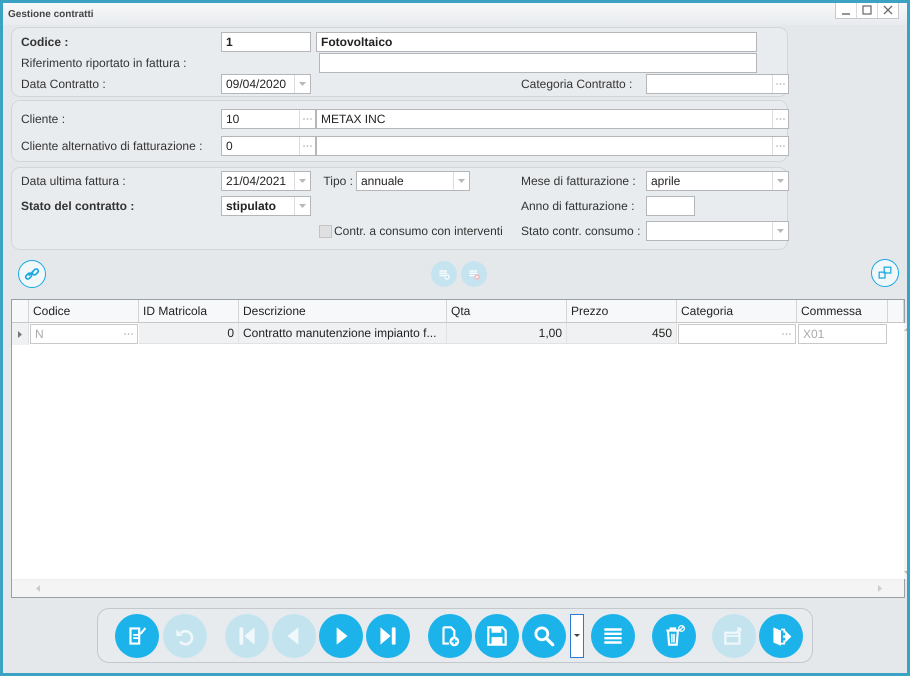  What do you see at coordinates (266, 181) in the screenshot?
I see `dropdown-field: 21/04/2021` at bounding box center [266, 181].